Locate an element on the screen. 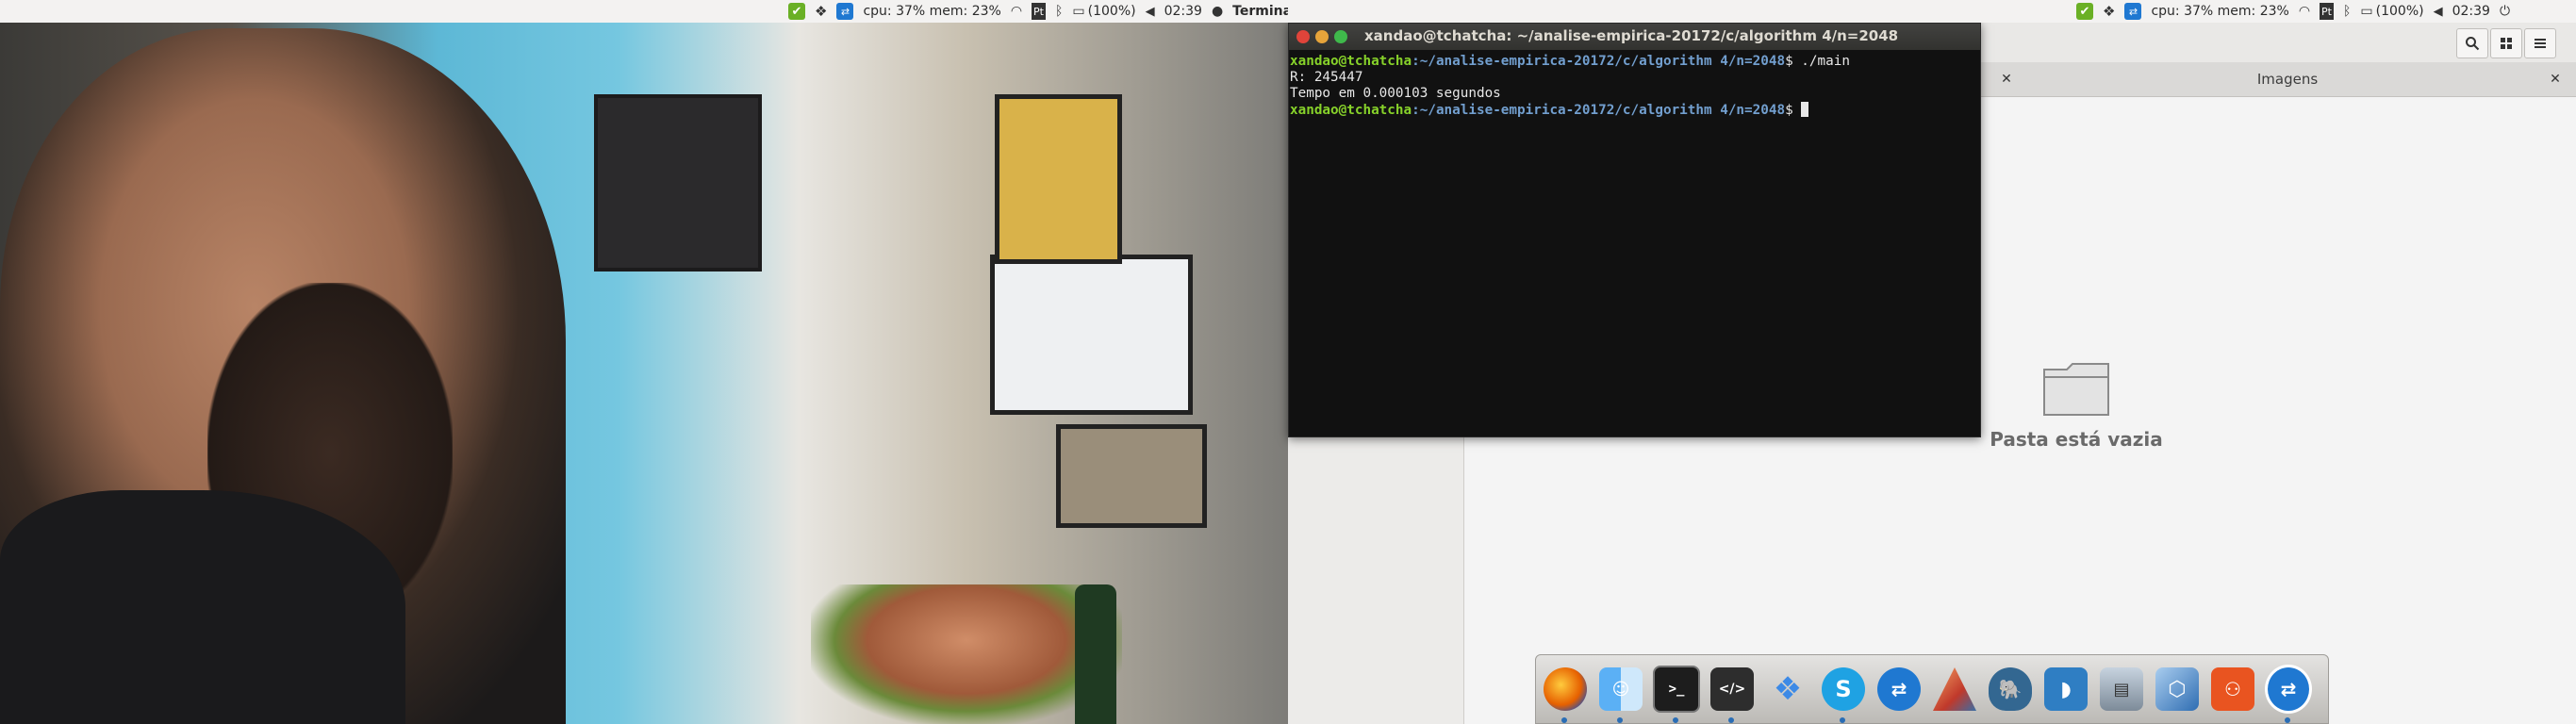 The width and height of the screenshot is (2576, 724). terminal-line: Tempo em 0.000103 segundos is located at coordinates (1635, 94).